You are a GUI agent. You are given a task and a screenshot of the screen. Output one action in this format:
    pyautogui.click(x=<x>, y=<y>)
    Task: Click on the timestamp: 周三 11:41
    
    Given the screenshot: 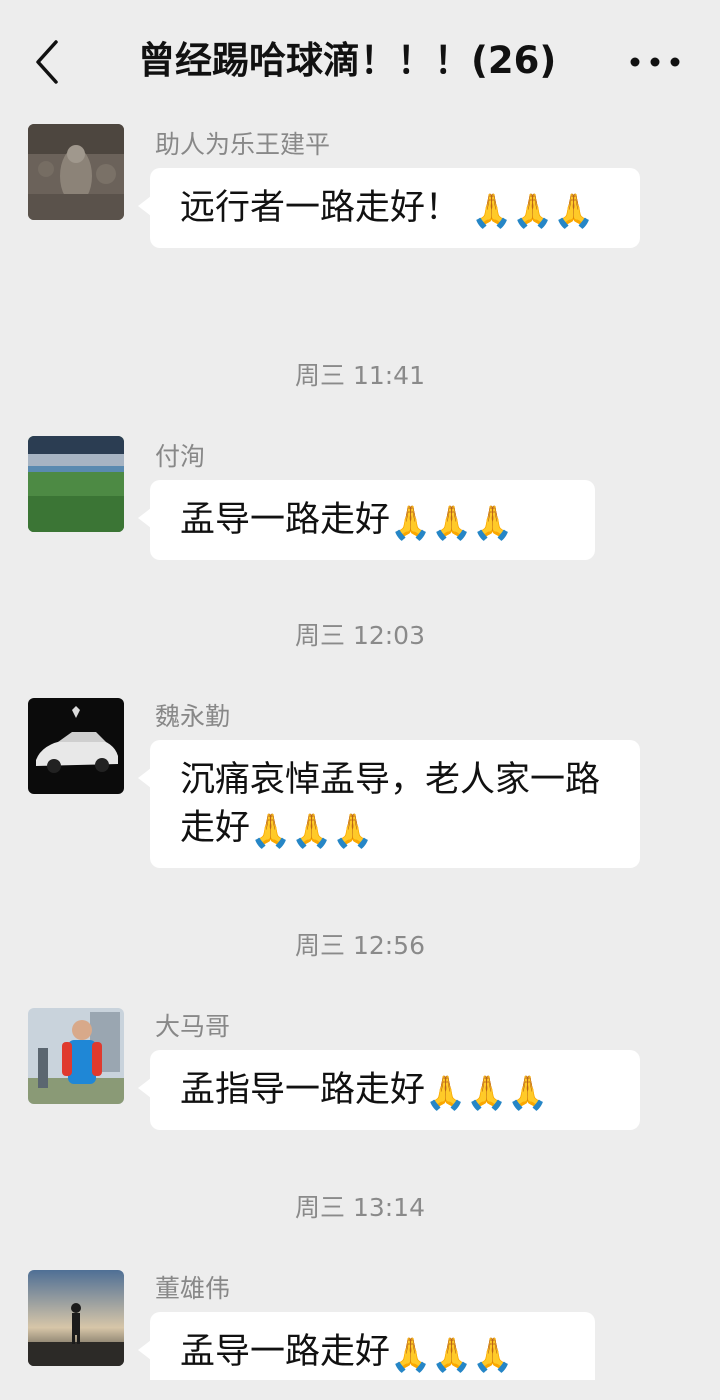 What is the action you would take?
    pyautogui.click(x=360, y=375)
    